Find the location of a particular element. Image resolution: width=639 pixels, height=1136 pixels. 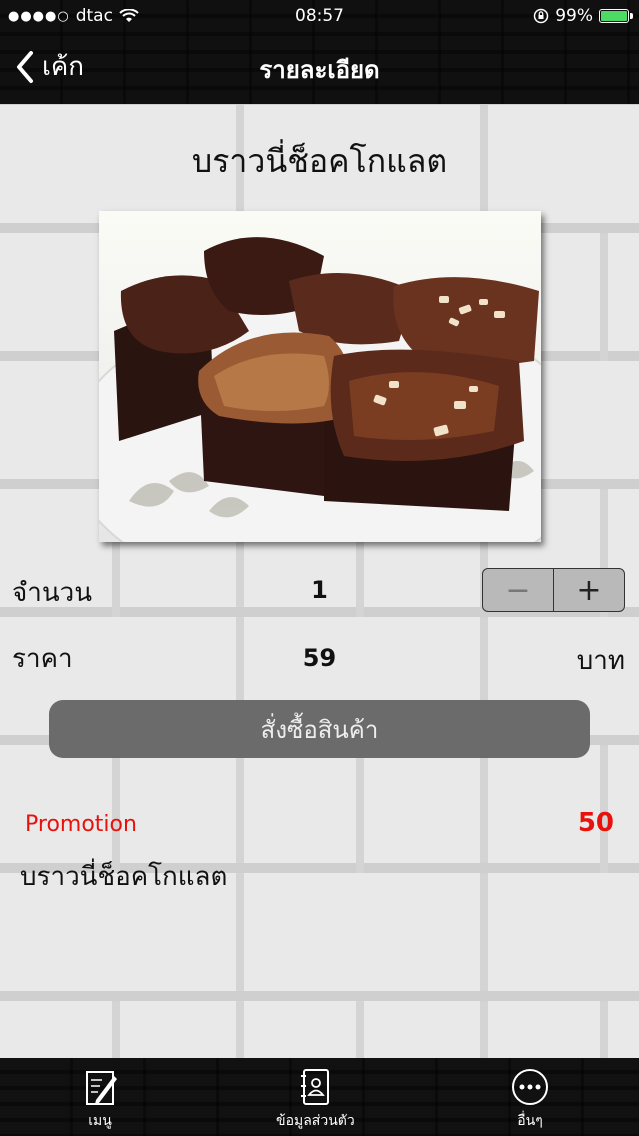

decrement-button: − is located at coordinates (518, 590).